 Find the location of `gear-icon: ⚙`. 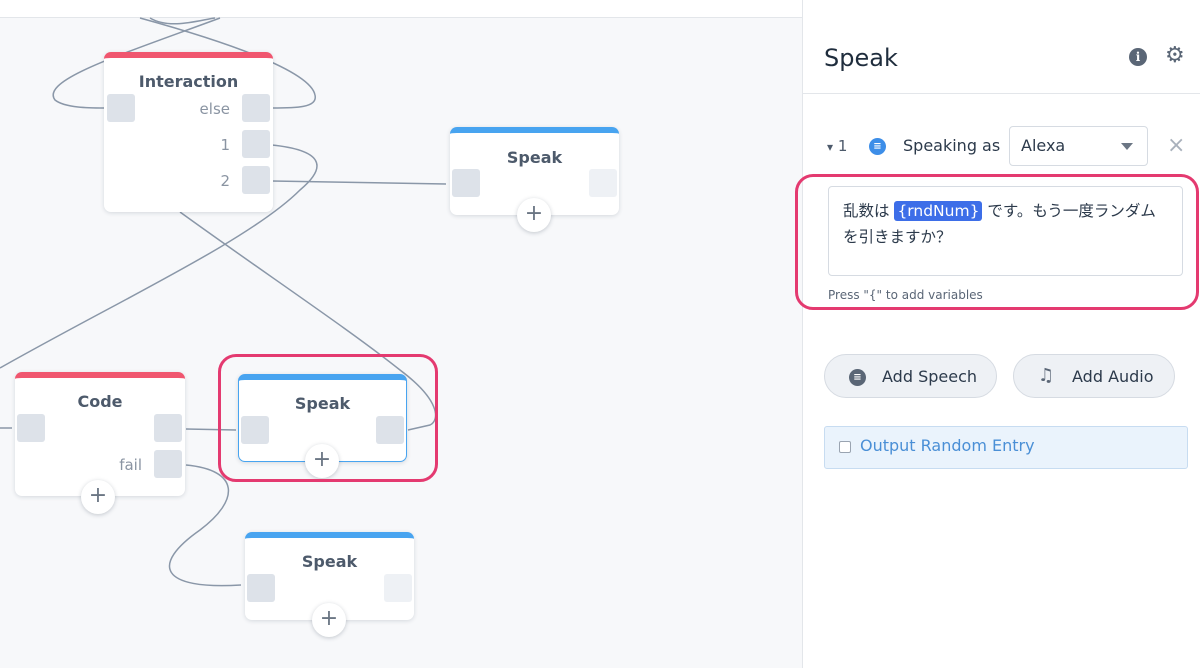

gear-icon: ⚙ is located at coordinates (1175, 56).